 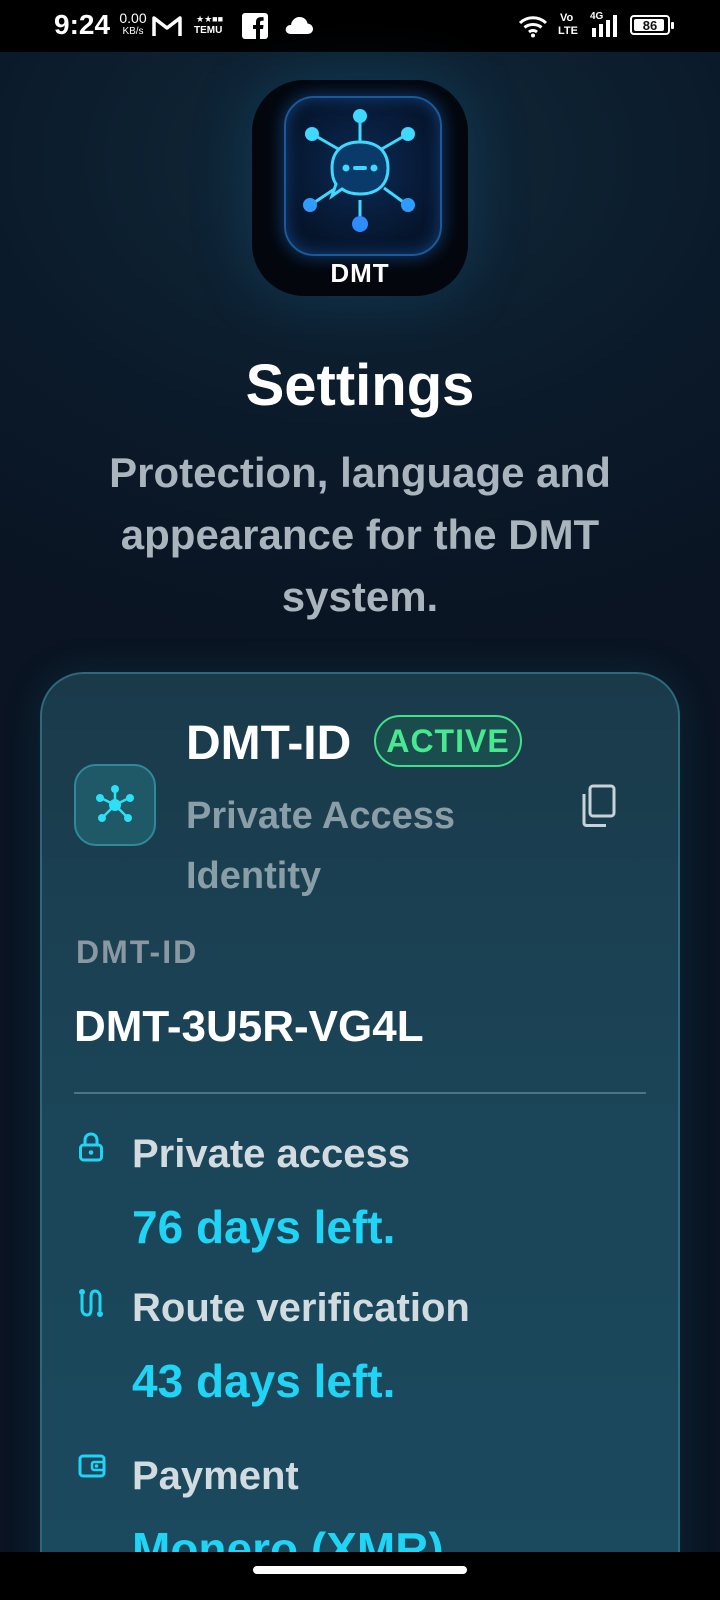 I want to click on divider, so click(x=360, y=1093).